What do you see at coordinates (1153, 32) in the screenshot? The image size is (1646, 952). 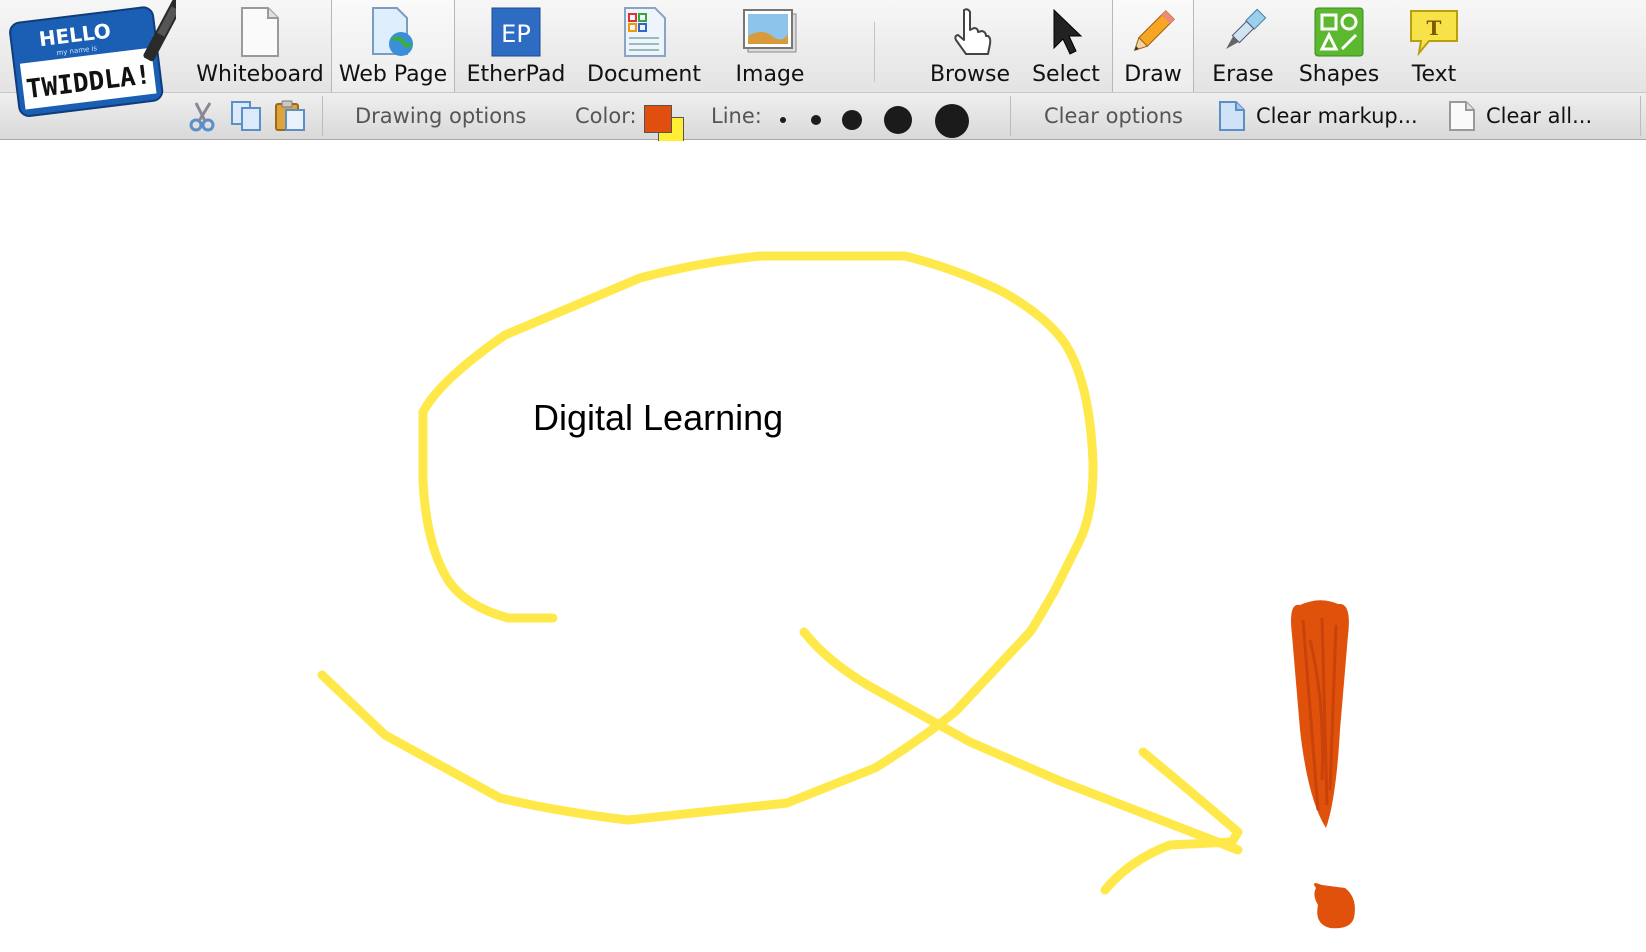 I see `pencil-icon` at bounding box center [1153, 32].